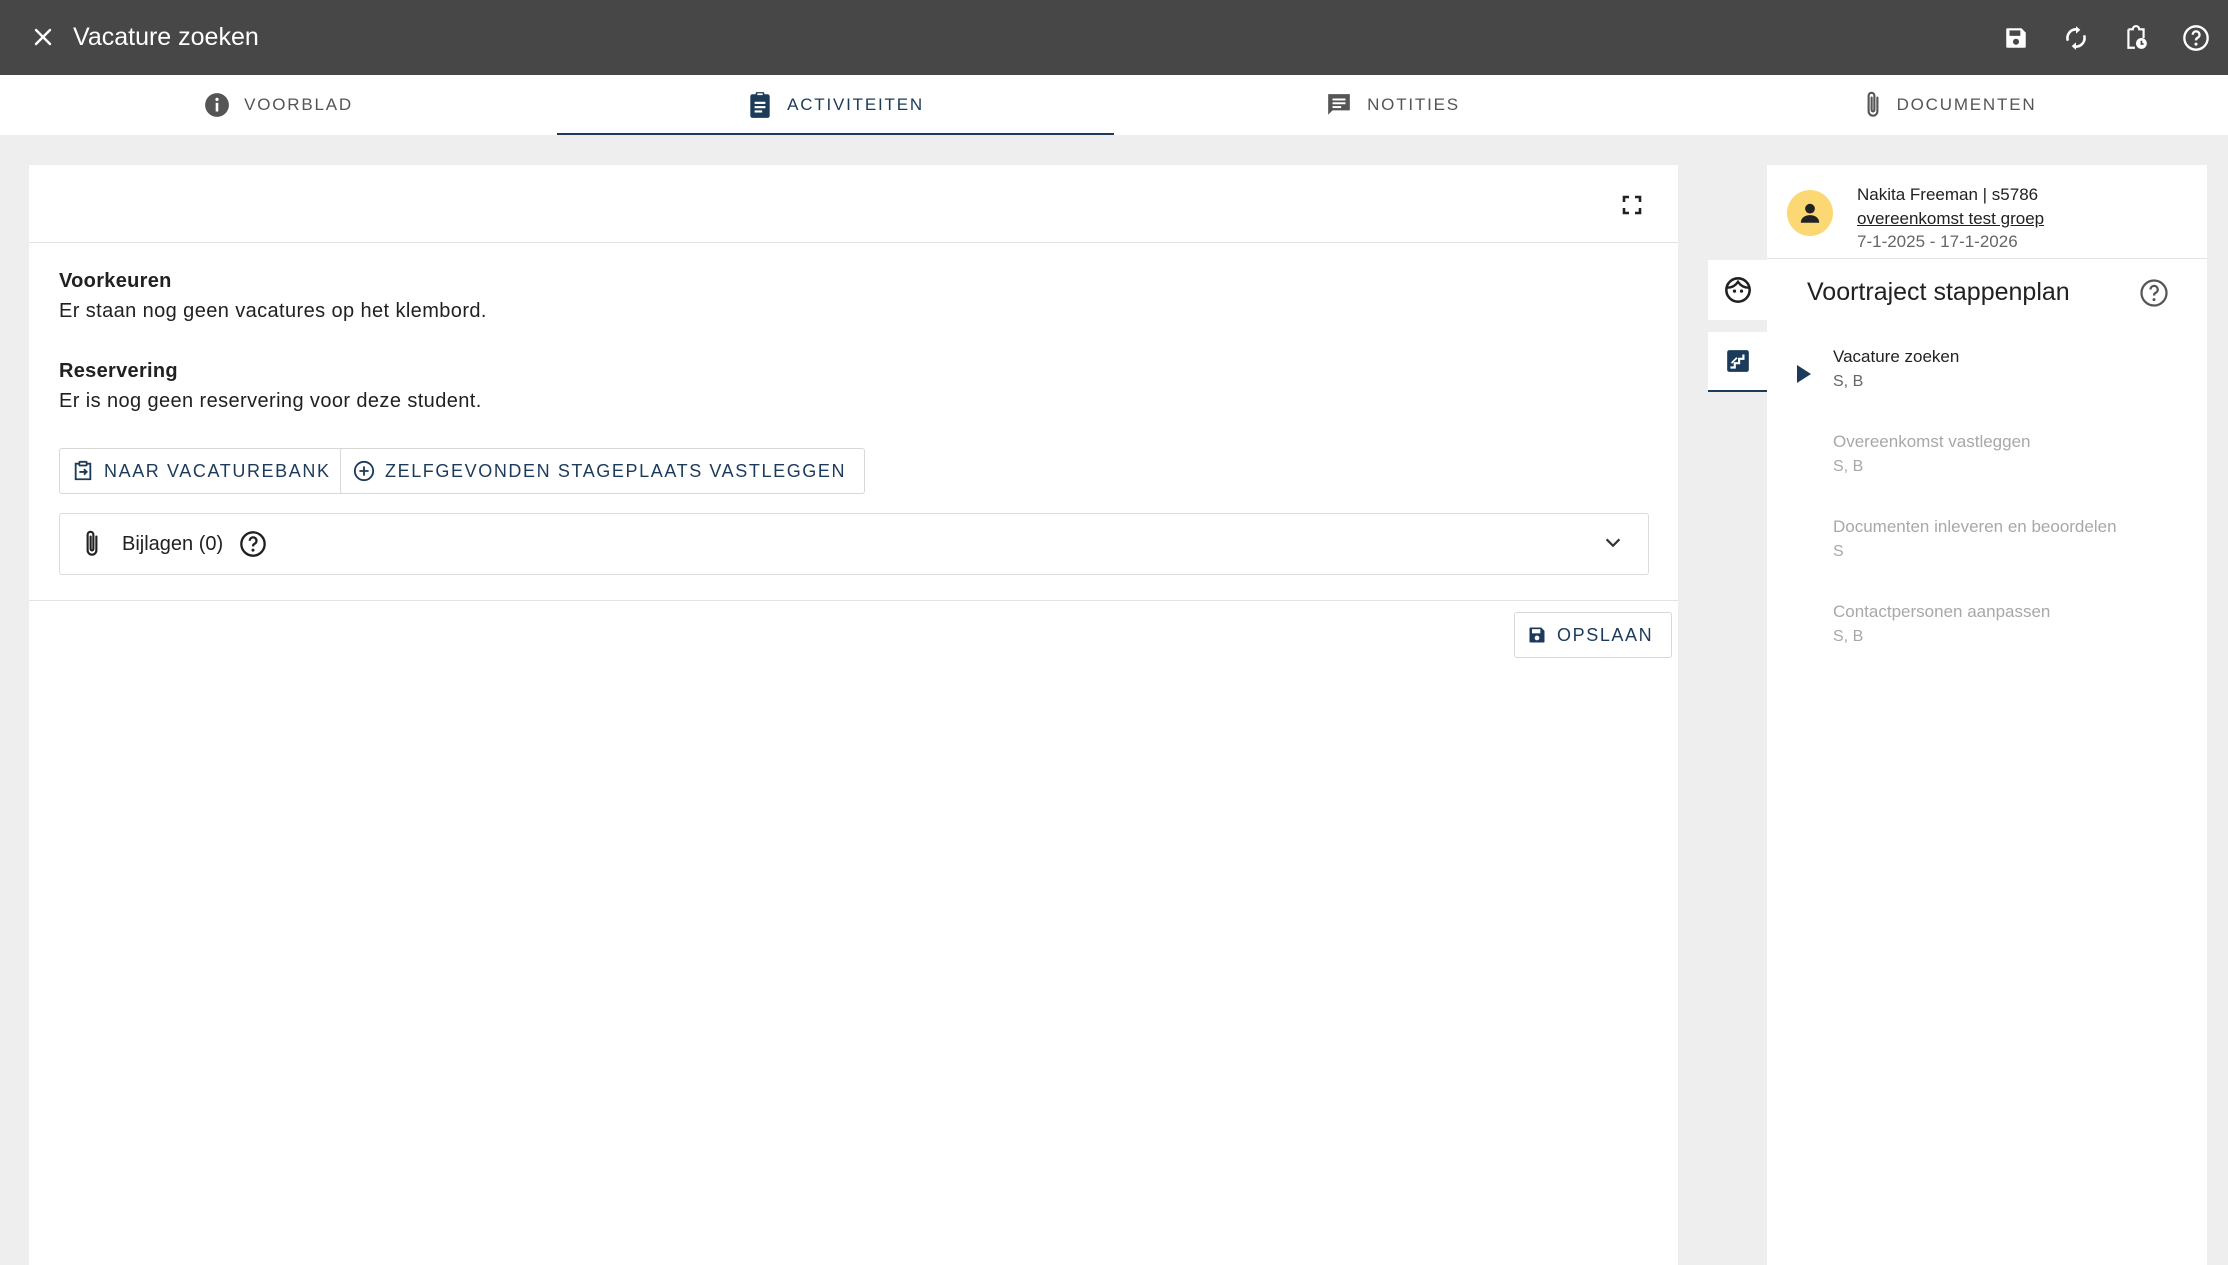 The image size is (2228, 1265). I want to click on clipboard-icon, so click(760, 105).